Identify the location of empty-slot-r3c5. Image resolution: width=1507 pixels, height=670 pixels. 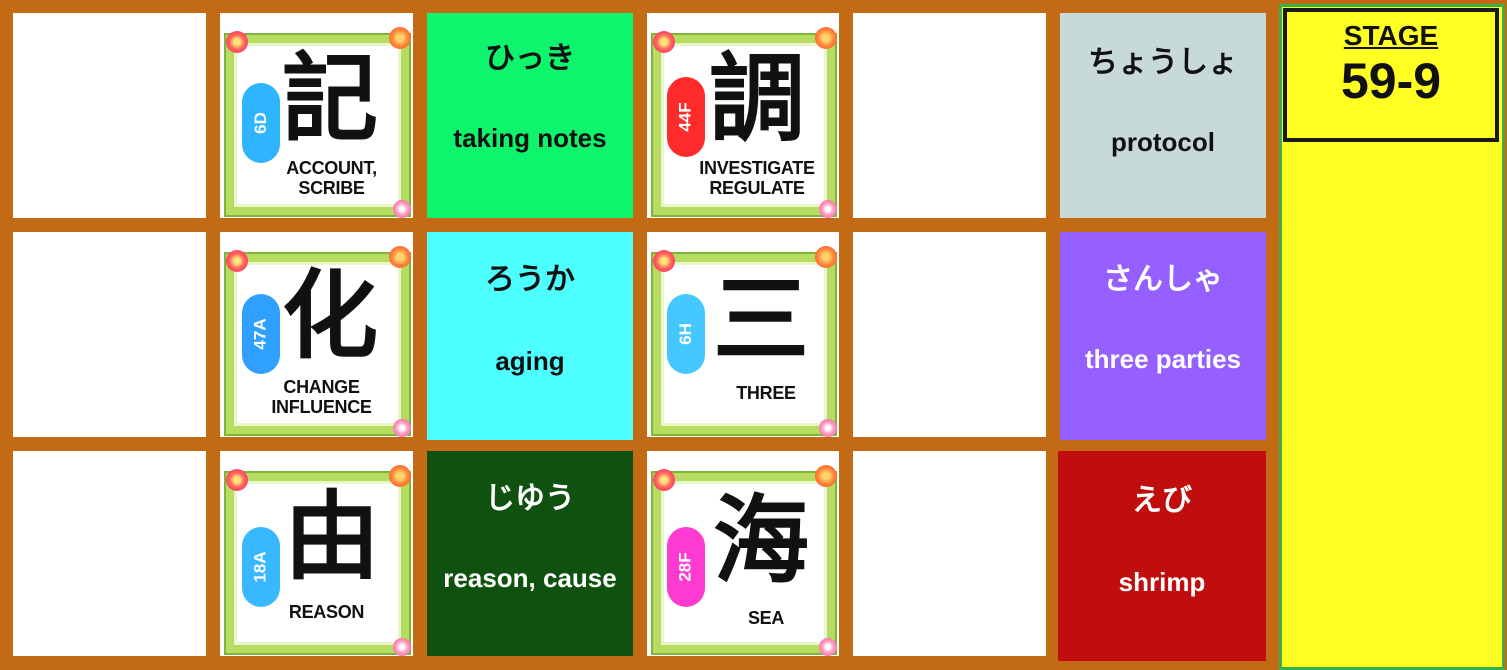
(949, 553).